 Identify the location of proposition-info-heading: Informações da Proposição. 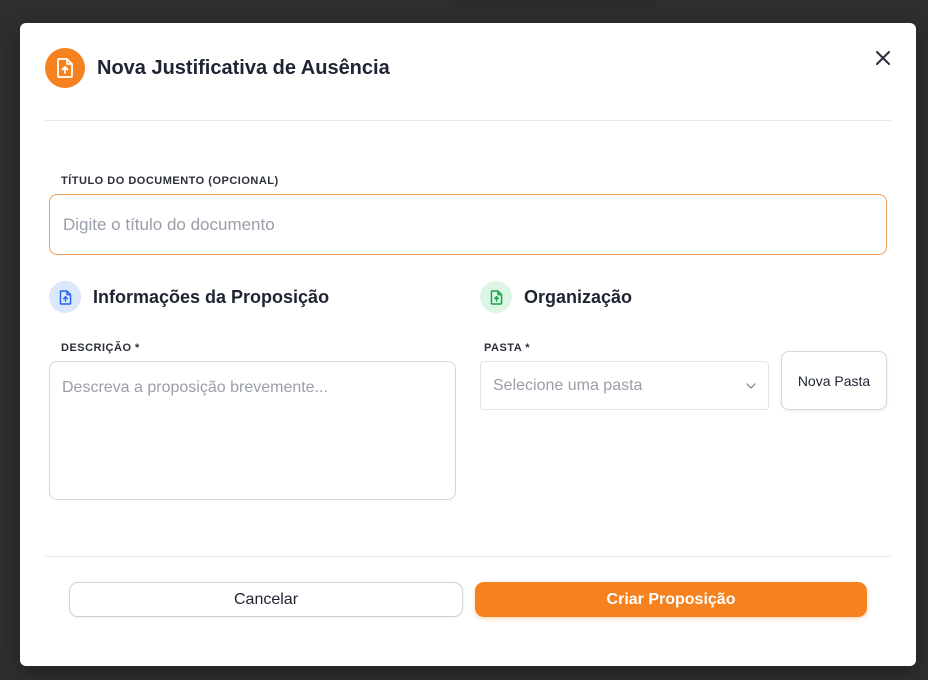
(211, 297).